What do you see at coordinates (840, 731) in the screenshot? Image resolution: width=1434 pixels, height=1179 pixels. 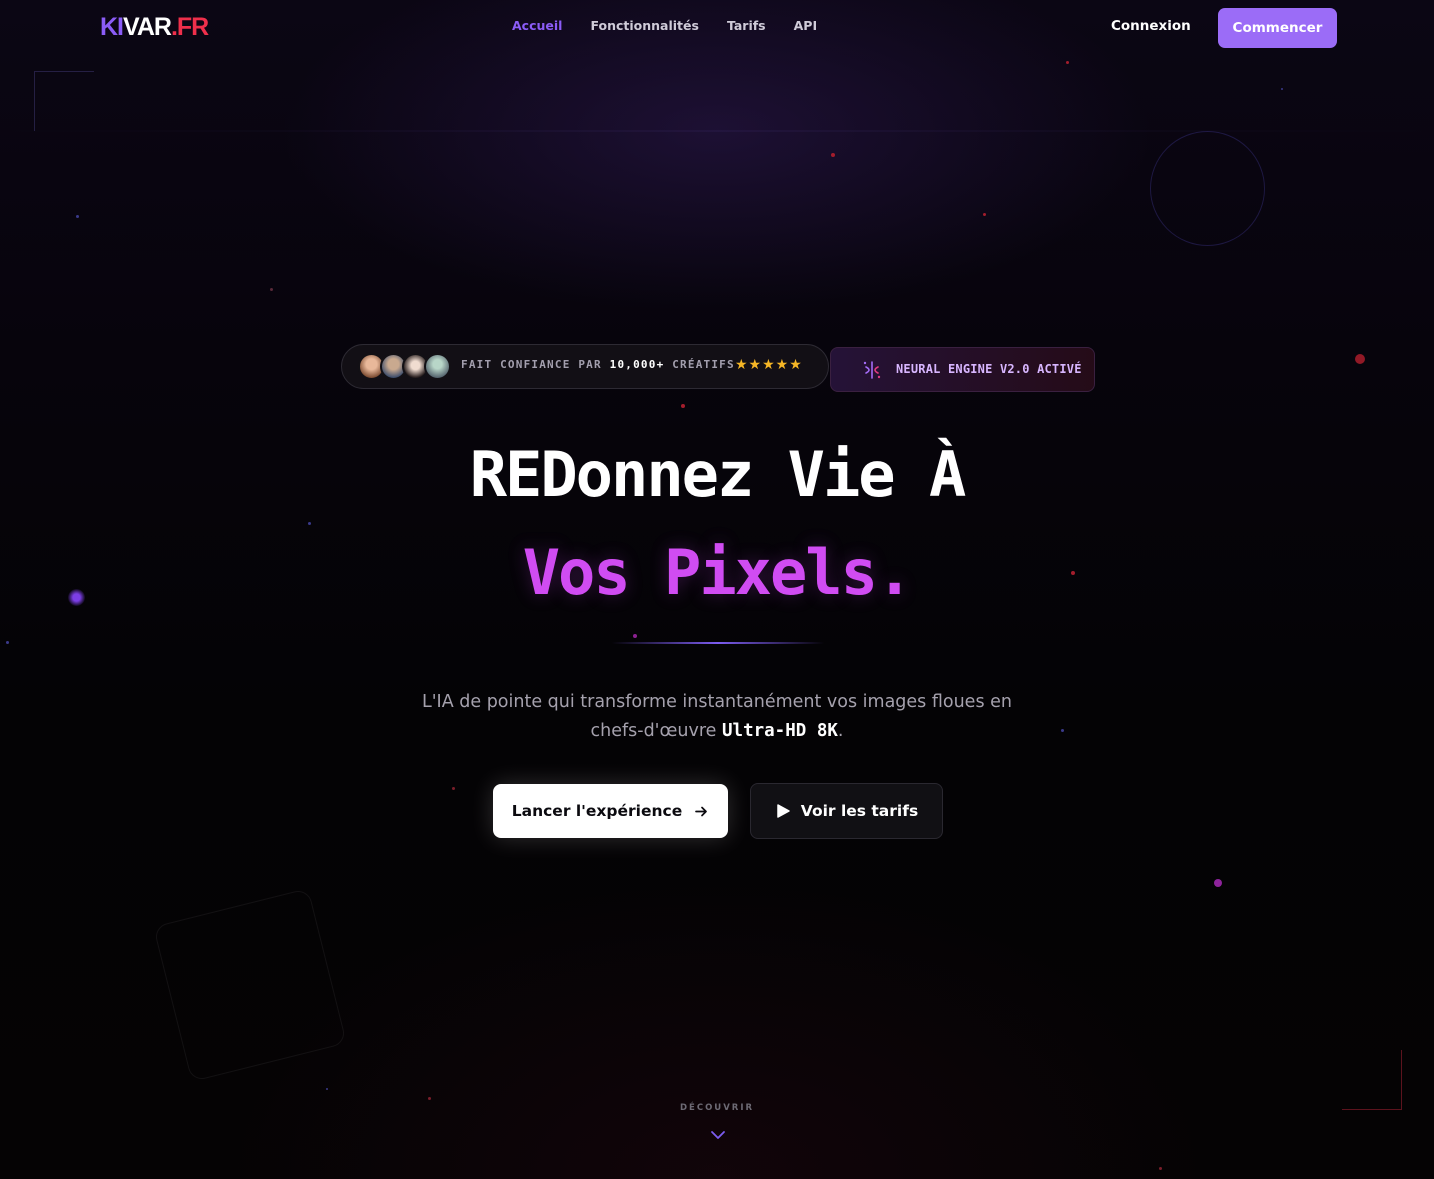 I see `hero-subtitle-period: .` at bounding box center [840, 731].